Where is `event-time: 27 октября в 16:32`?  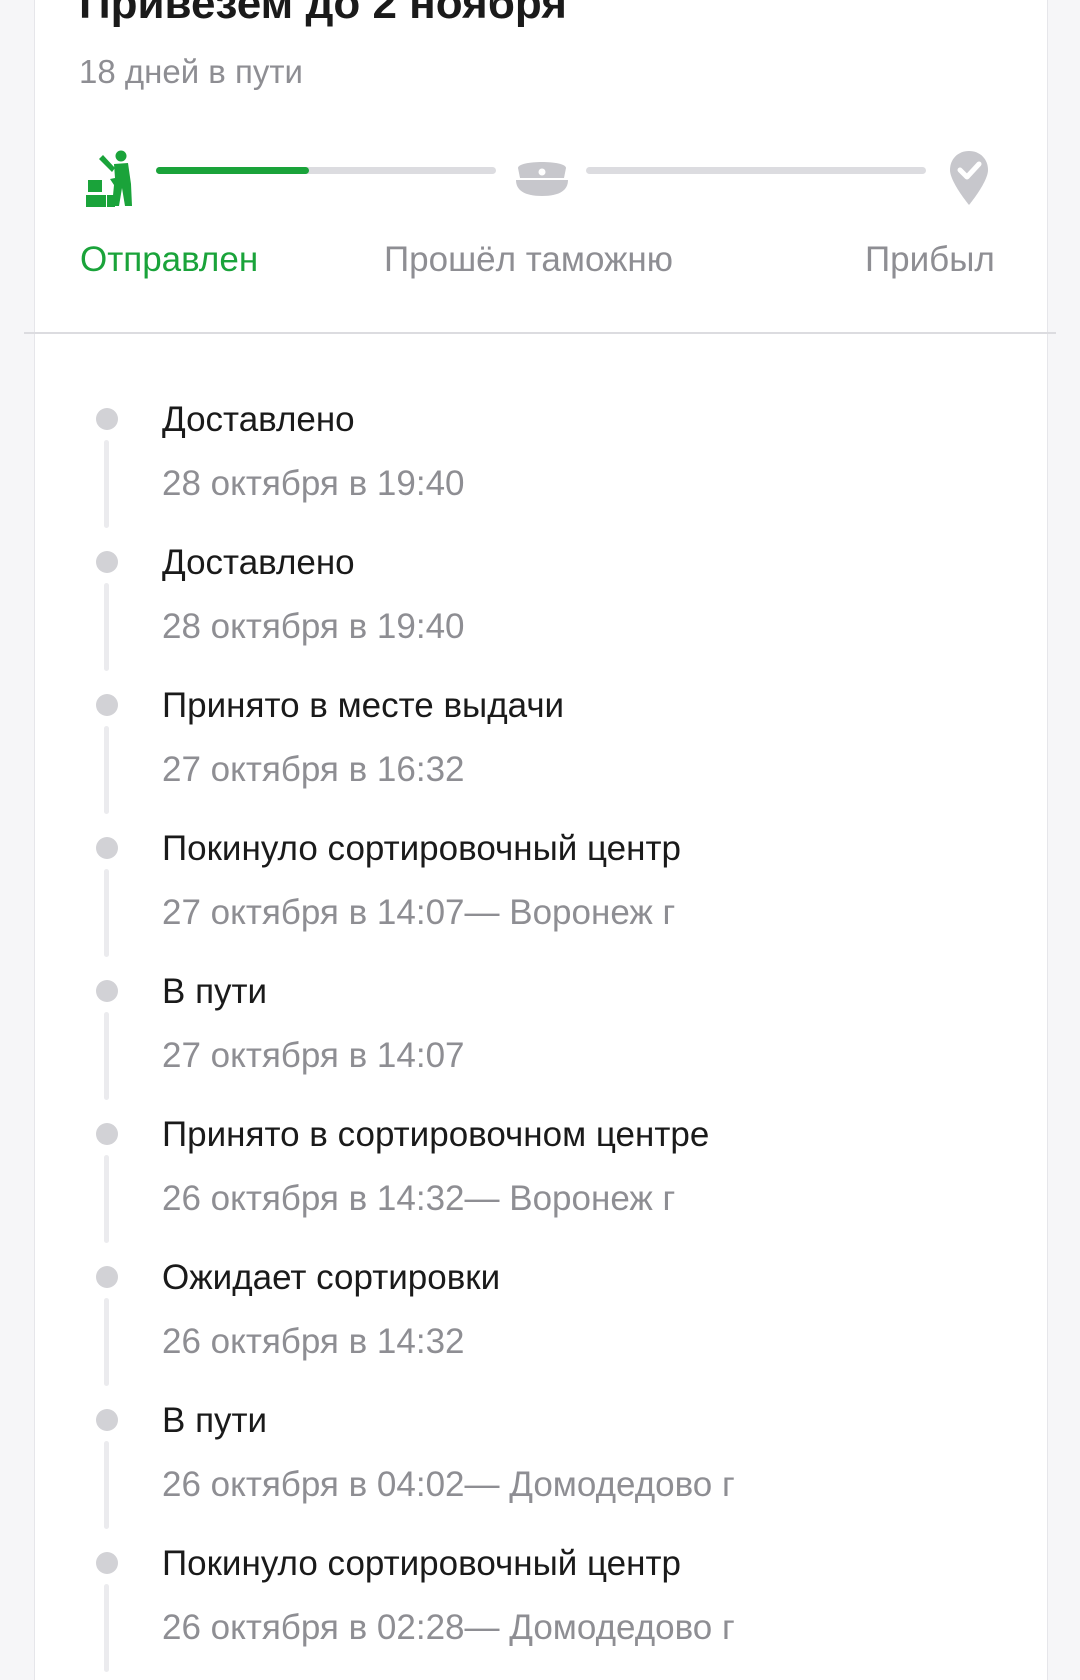 event-time: 27 октября в 16:32 is located at coordinates (313, 769).